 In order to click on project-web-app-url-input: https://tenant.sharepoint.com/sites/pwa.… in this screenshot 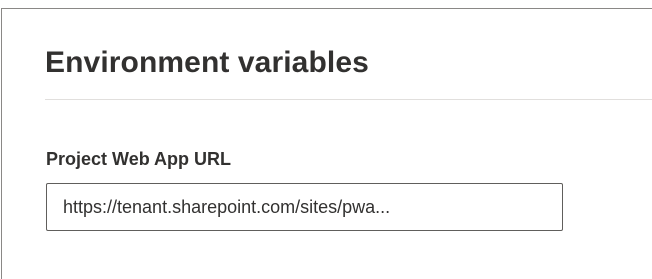, I will do `click(304, 207)`.